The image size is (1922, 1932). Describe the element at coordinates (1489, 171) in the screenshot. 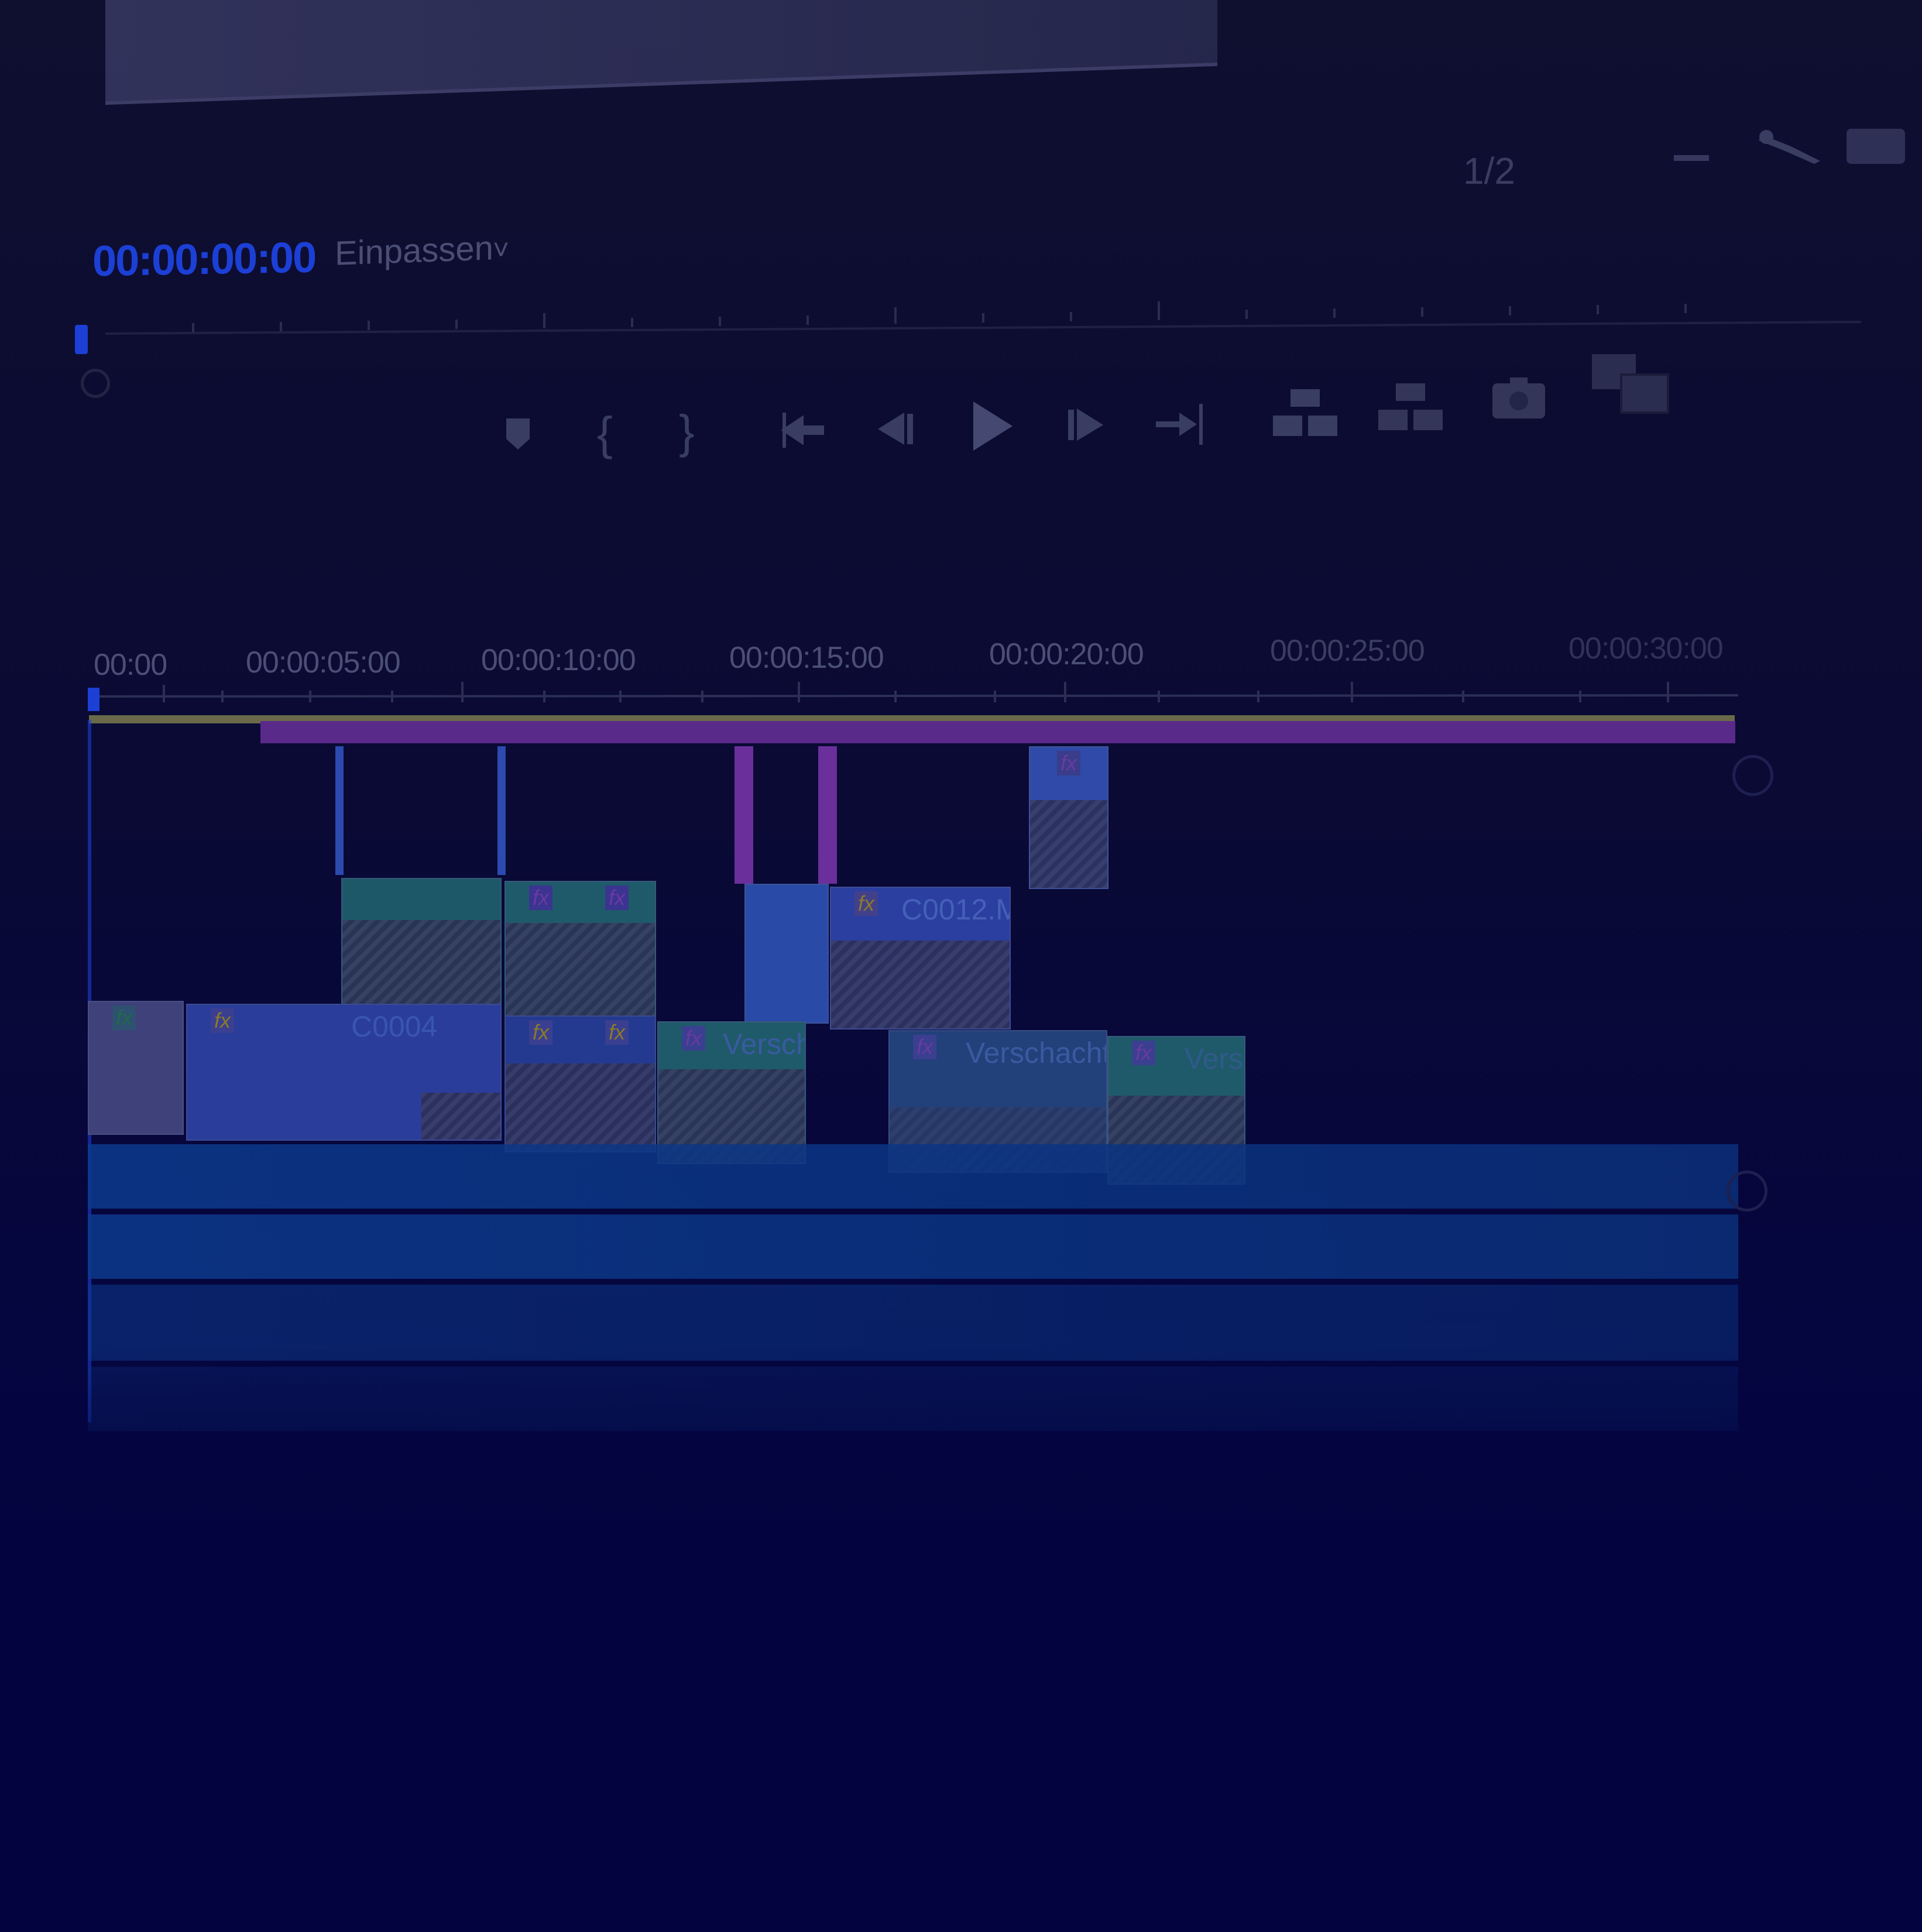

I see `resolution-label: 1/2` at that location.